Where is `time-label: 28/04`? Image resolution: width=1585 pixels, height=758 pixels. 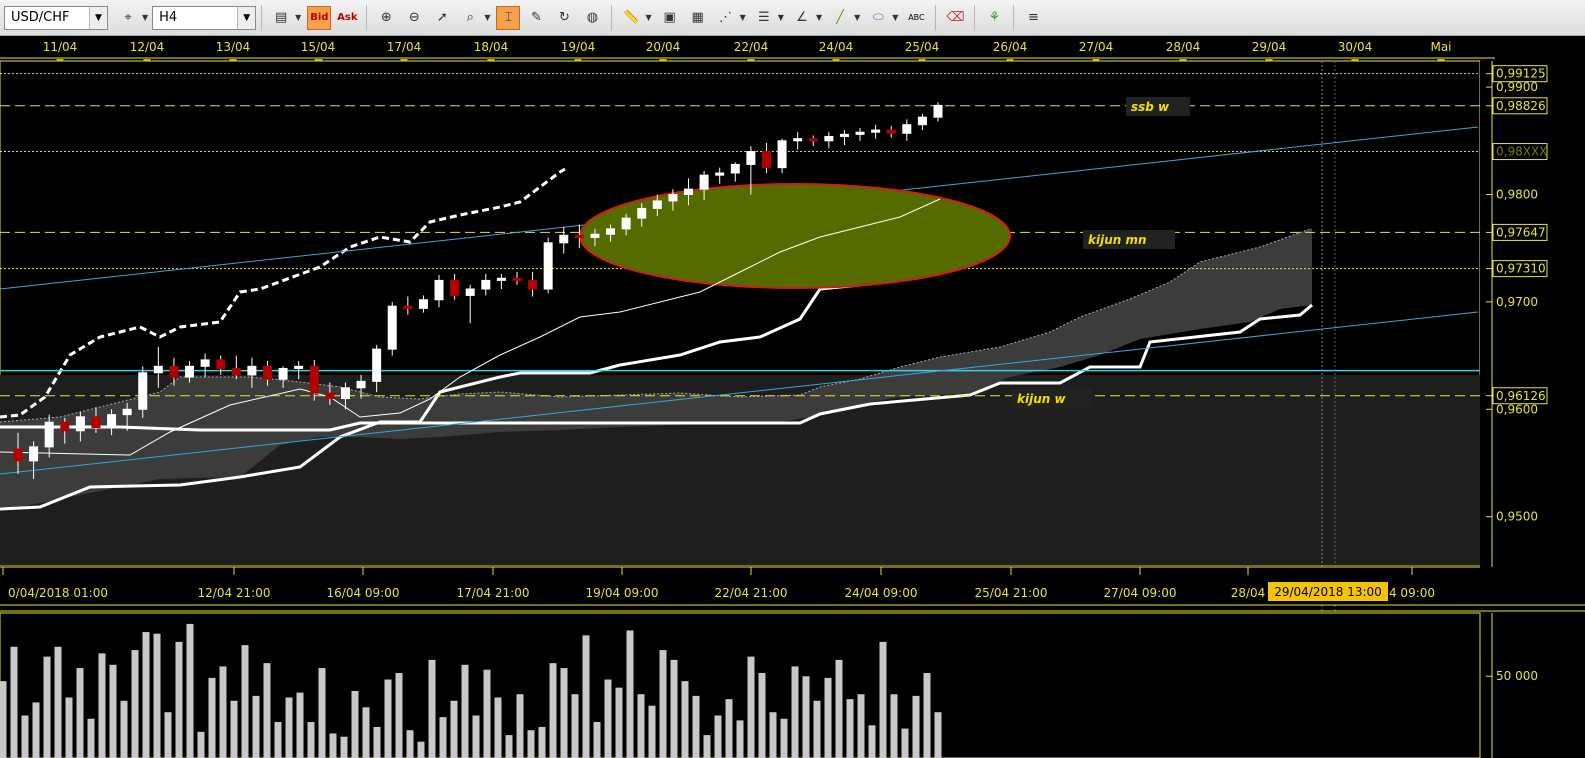
time-label: 28/04 is located at coordinates (1248, 593).